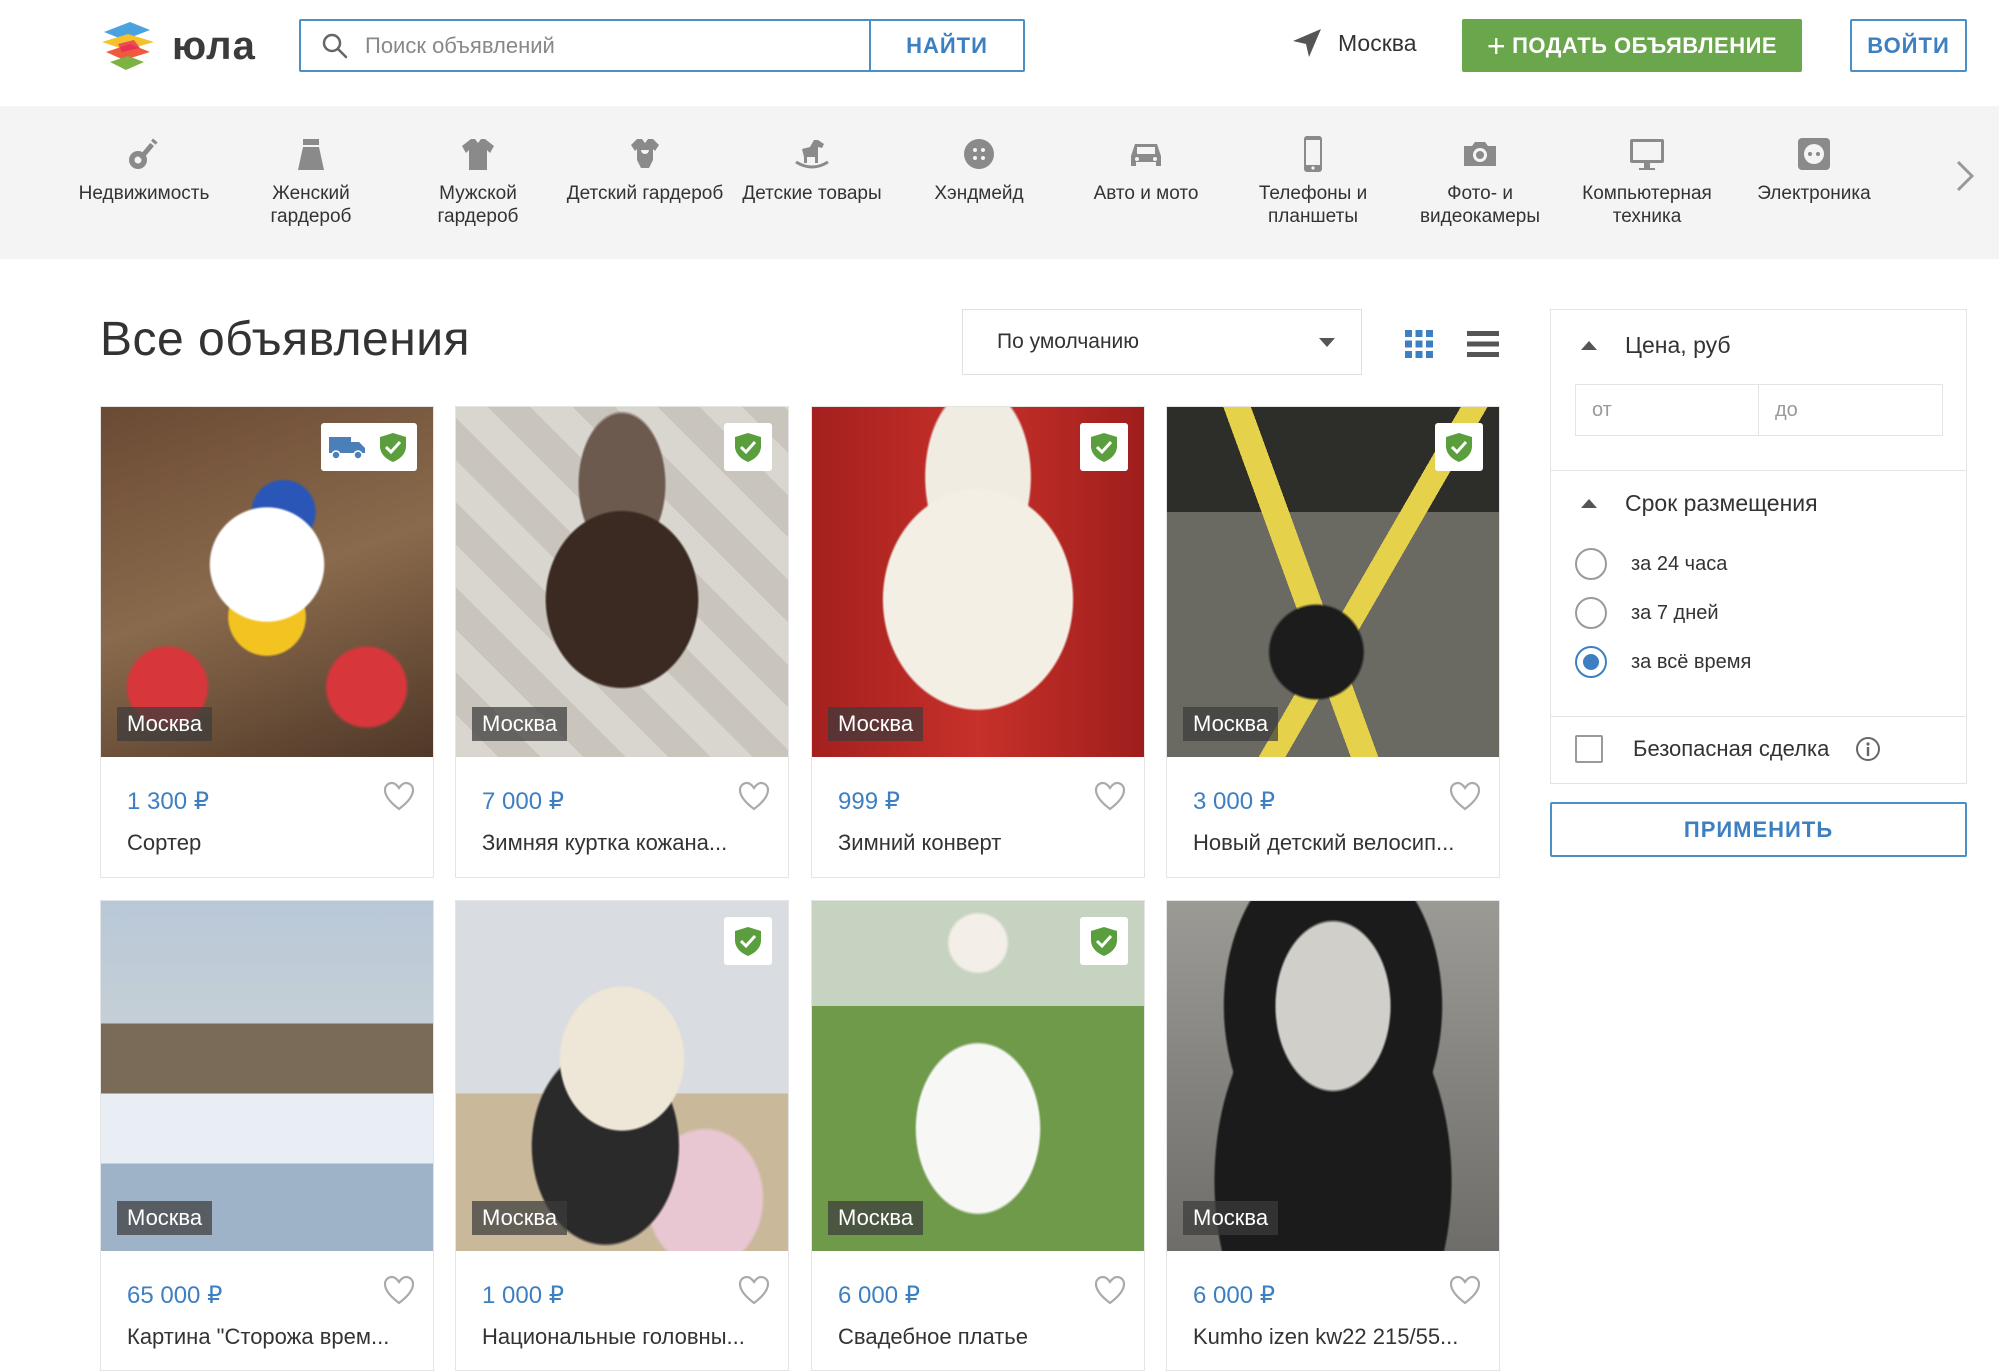  Describe the element at coordinates (1675, 612) in the screenshot. I see `radio-label: за 7 дней` at that location.